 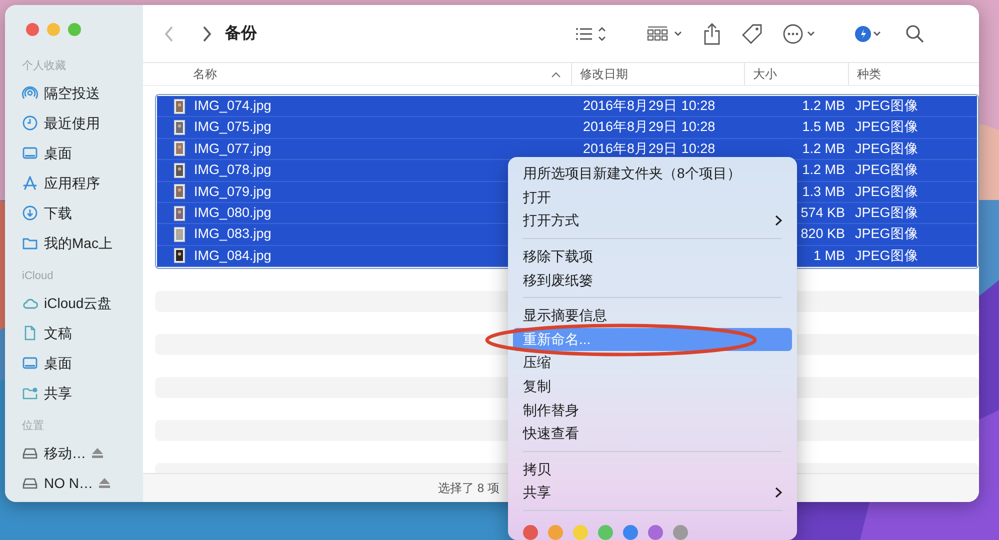 I want to click on sidebar-item: 最近使用, so click(x=81, y=123).